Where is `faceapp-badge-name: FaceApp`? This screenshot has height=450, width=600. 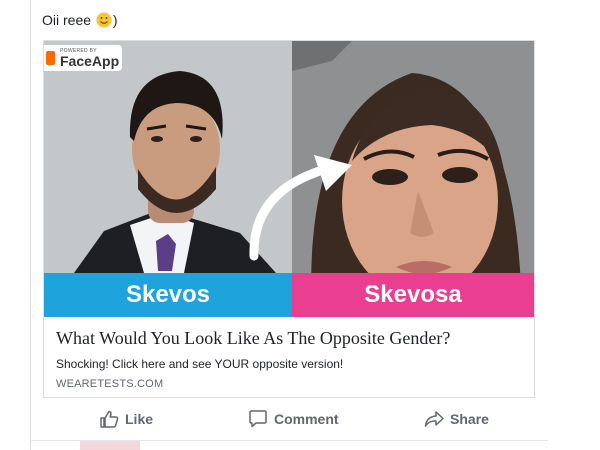 faceapp-badge-name: FaceApp is located at coordinates (90, 61).